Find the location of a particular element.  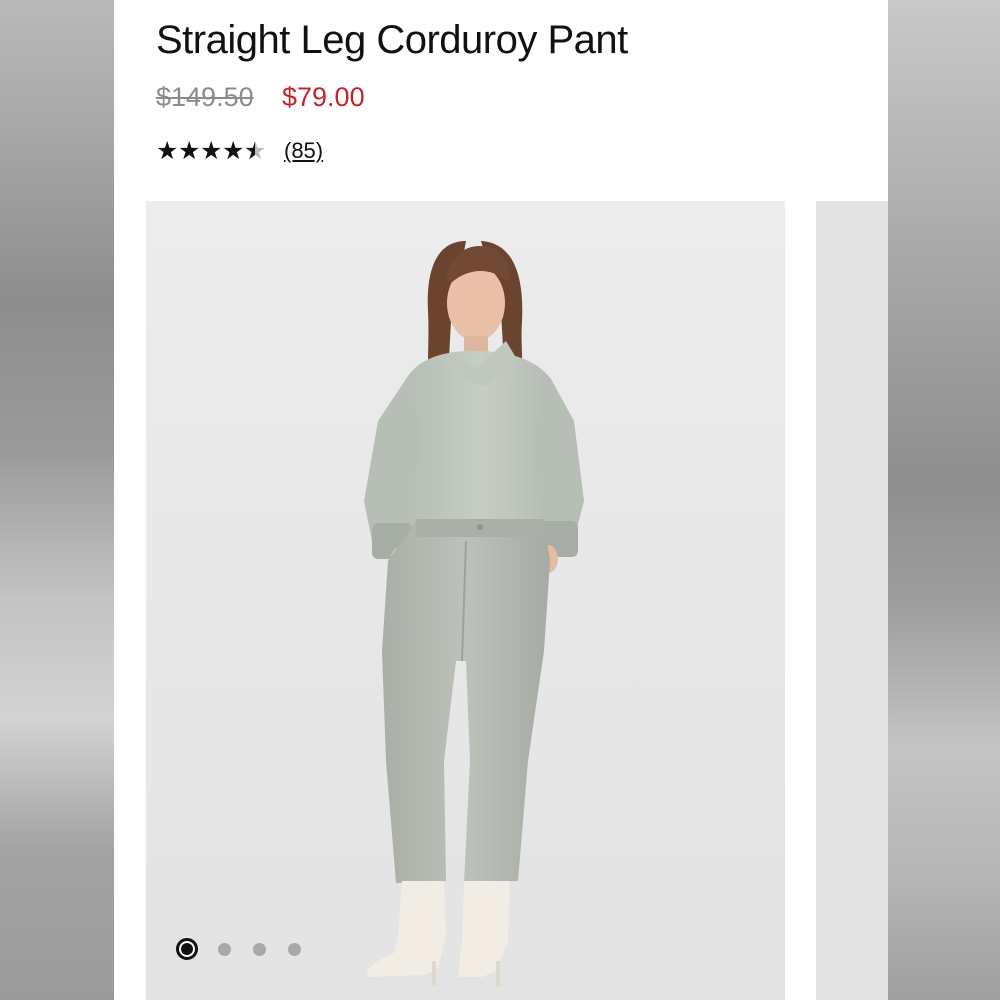

sale-price: $79.00 is located at coordinates (323, 97).